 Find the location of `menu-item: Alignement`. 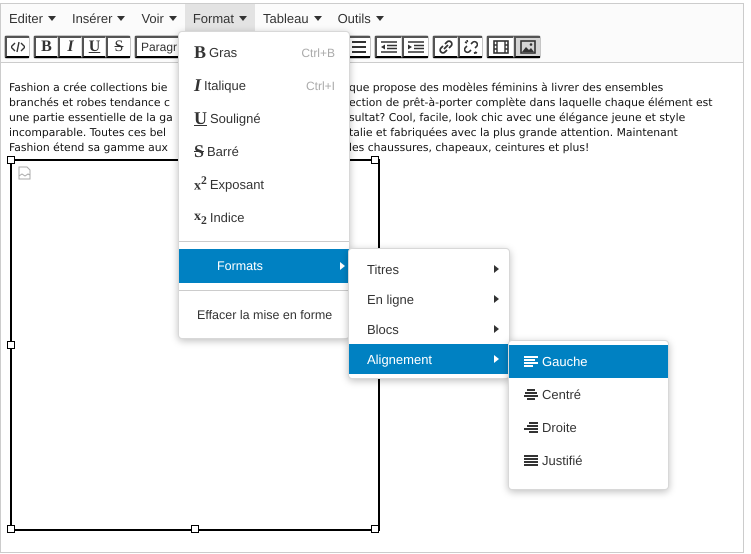

menu-item: Alignement is located at coordinates (429, 359).